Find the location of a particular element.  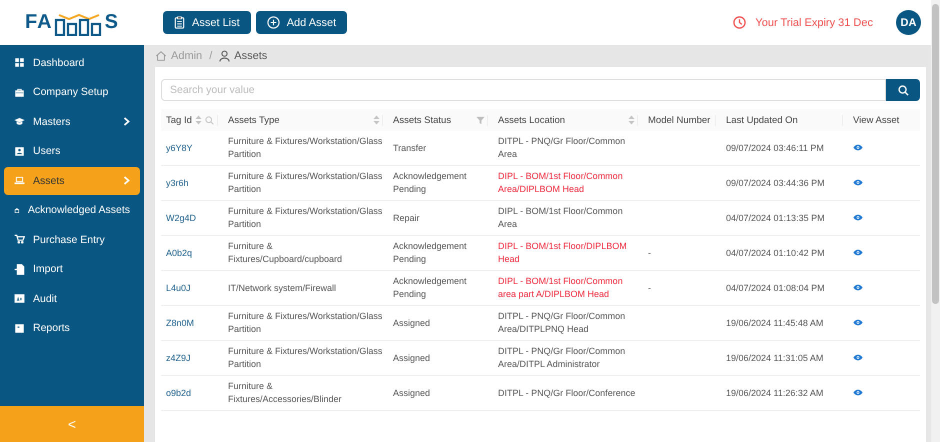

table-cell: y3r6h is located at coordinates (177, 183).